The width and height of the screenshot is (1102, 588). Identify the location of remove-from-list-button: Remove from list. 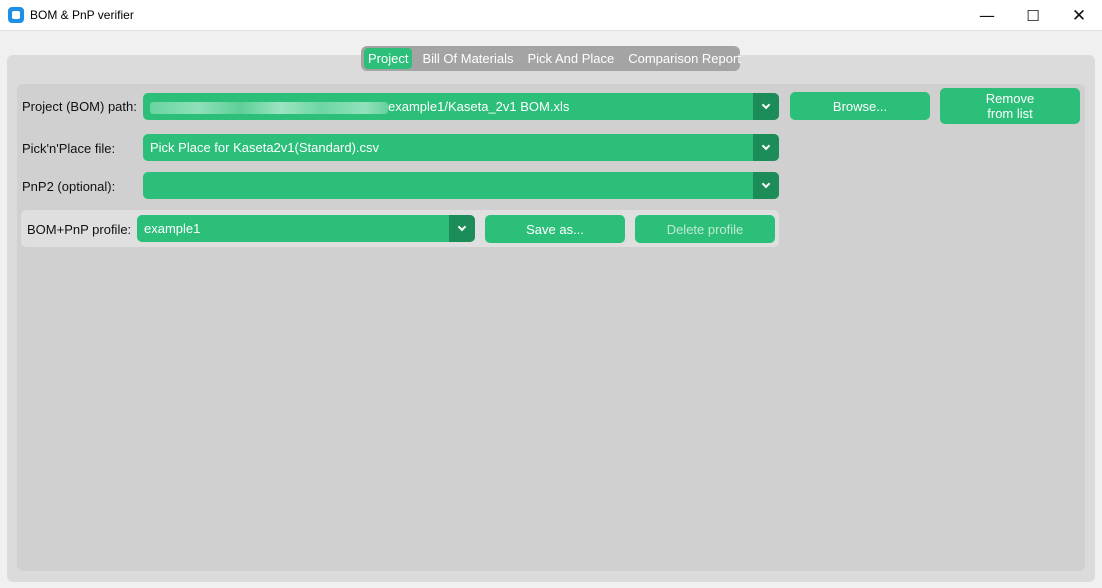
(1010, 106).